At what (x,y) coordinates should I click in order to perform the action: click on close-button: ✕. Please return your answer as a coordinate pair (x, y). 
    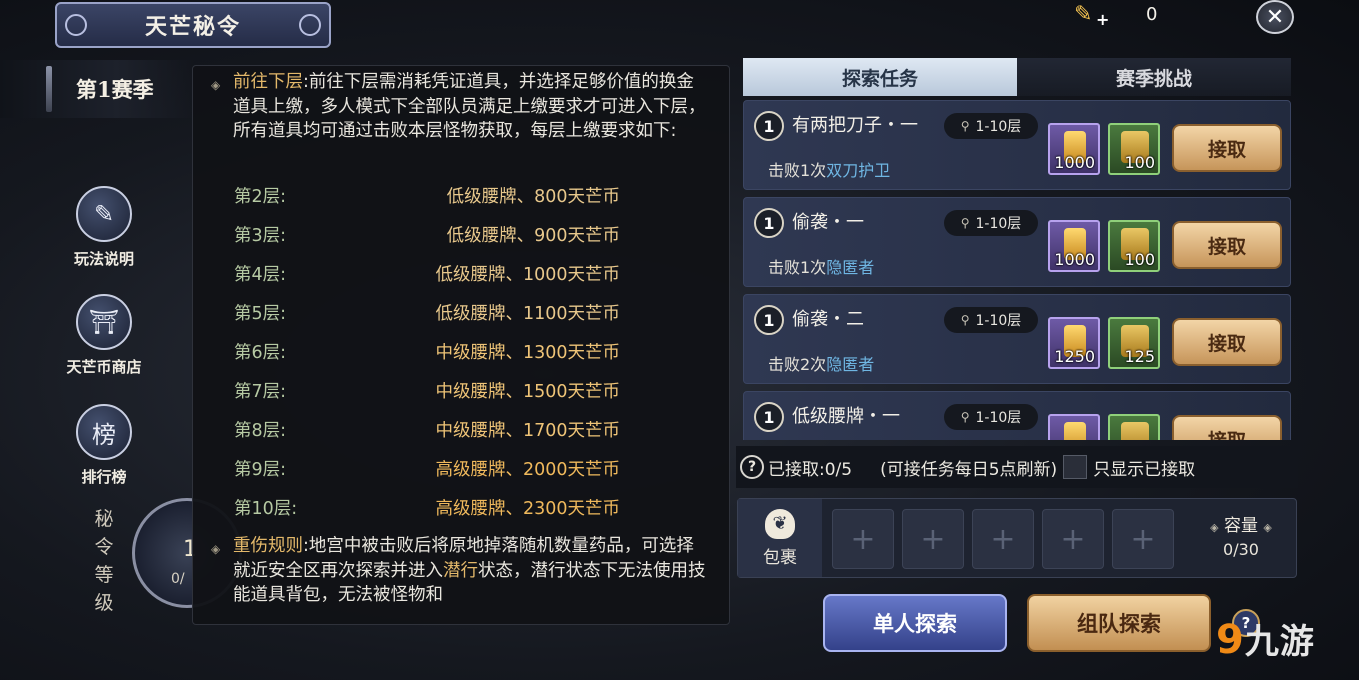
    Looking at the image, I should click on (1275, 17).